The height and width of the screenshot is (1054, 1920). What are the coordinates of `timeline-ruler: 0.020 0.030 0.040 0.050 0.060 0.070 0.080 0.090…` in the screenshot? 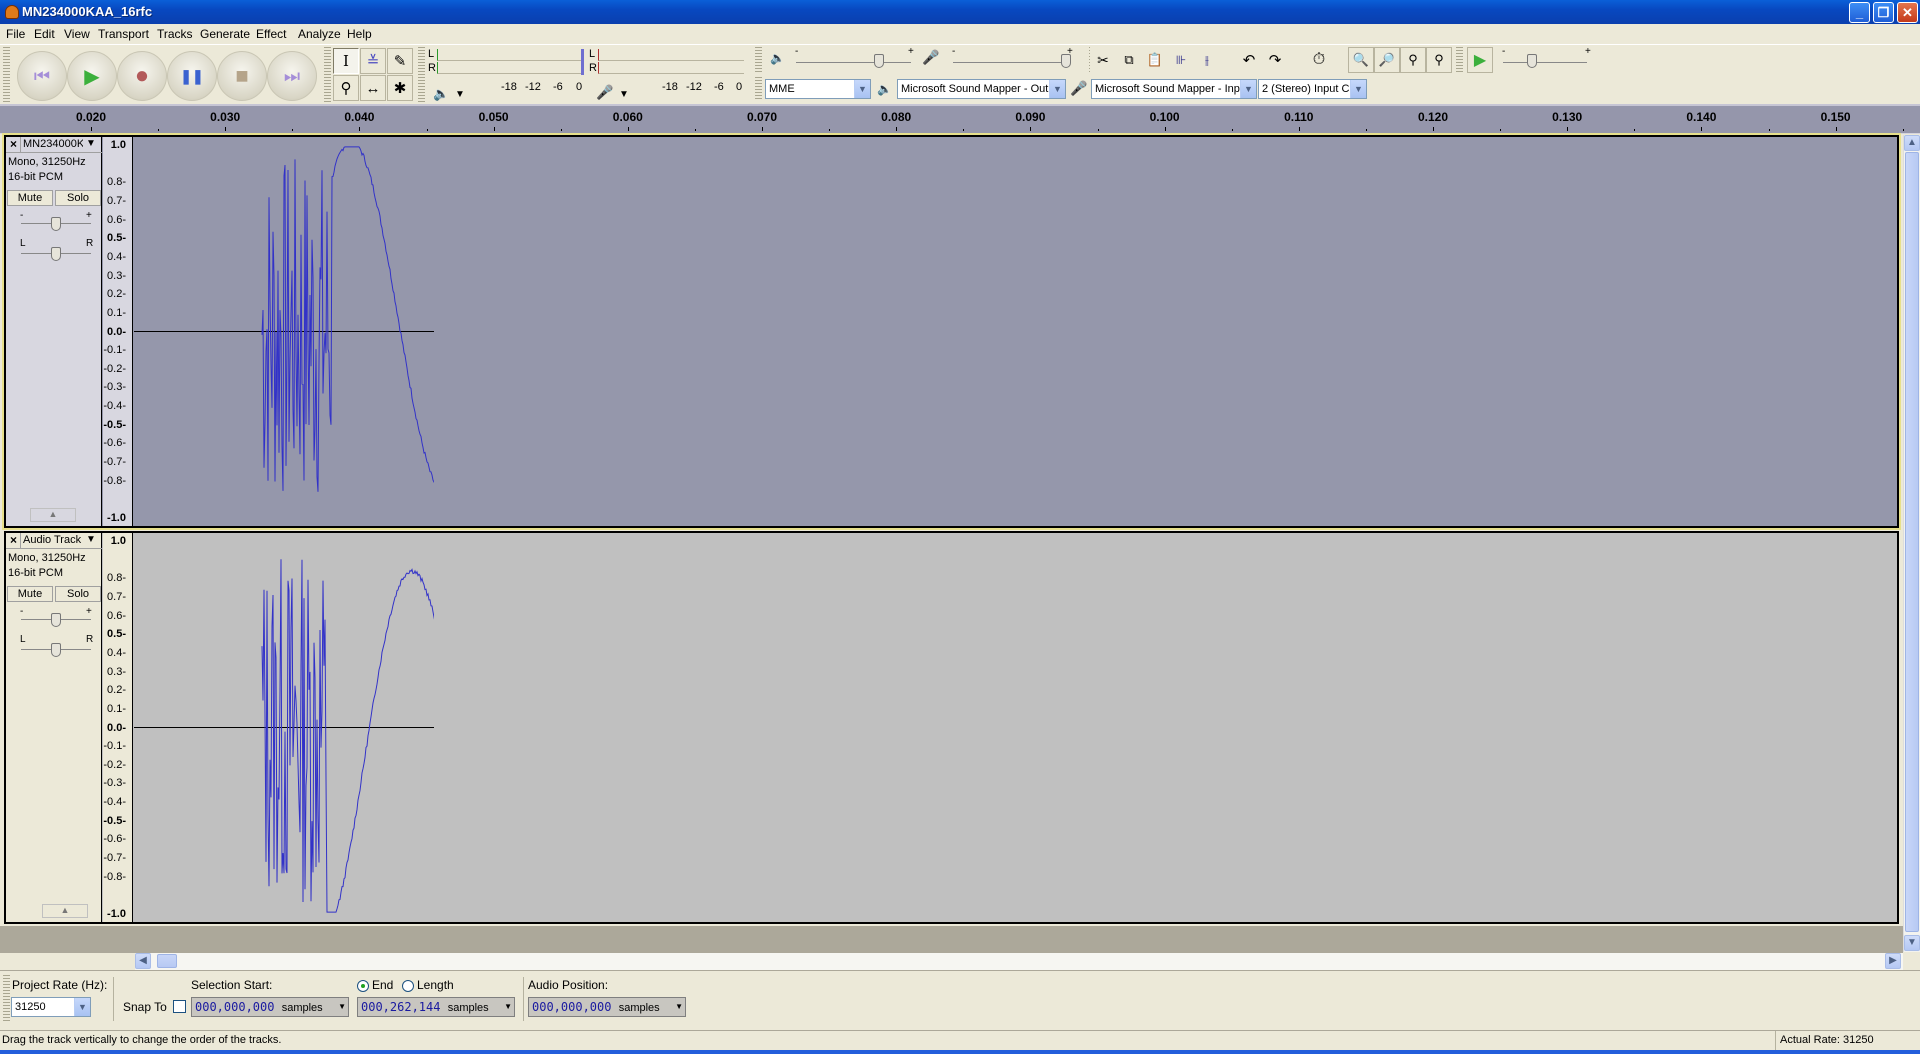 It's located at (960, 119).